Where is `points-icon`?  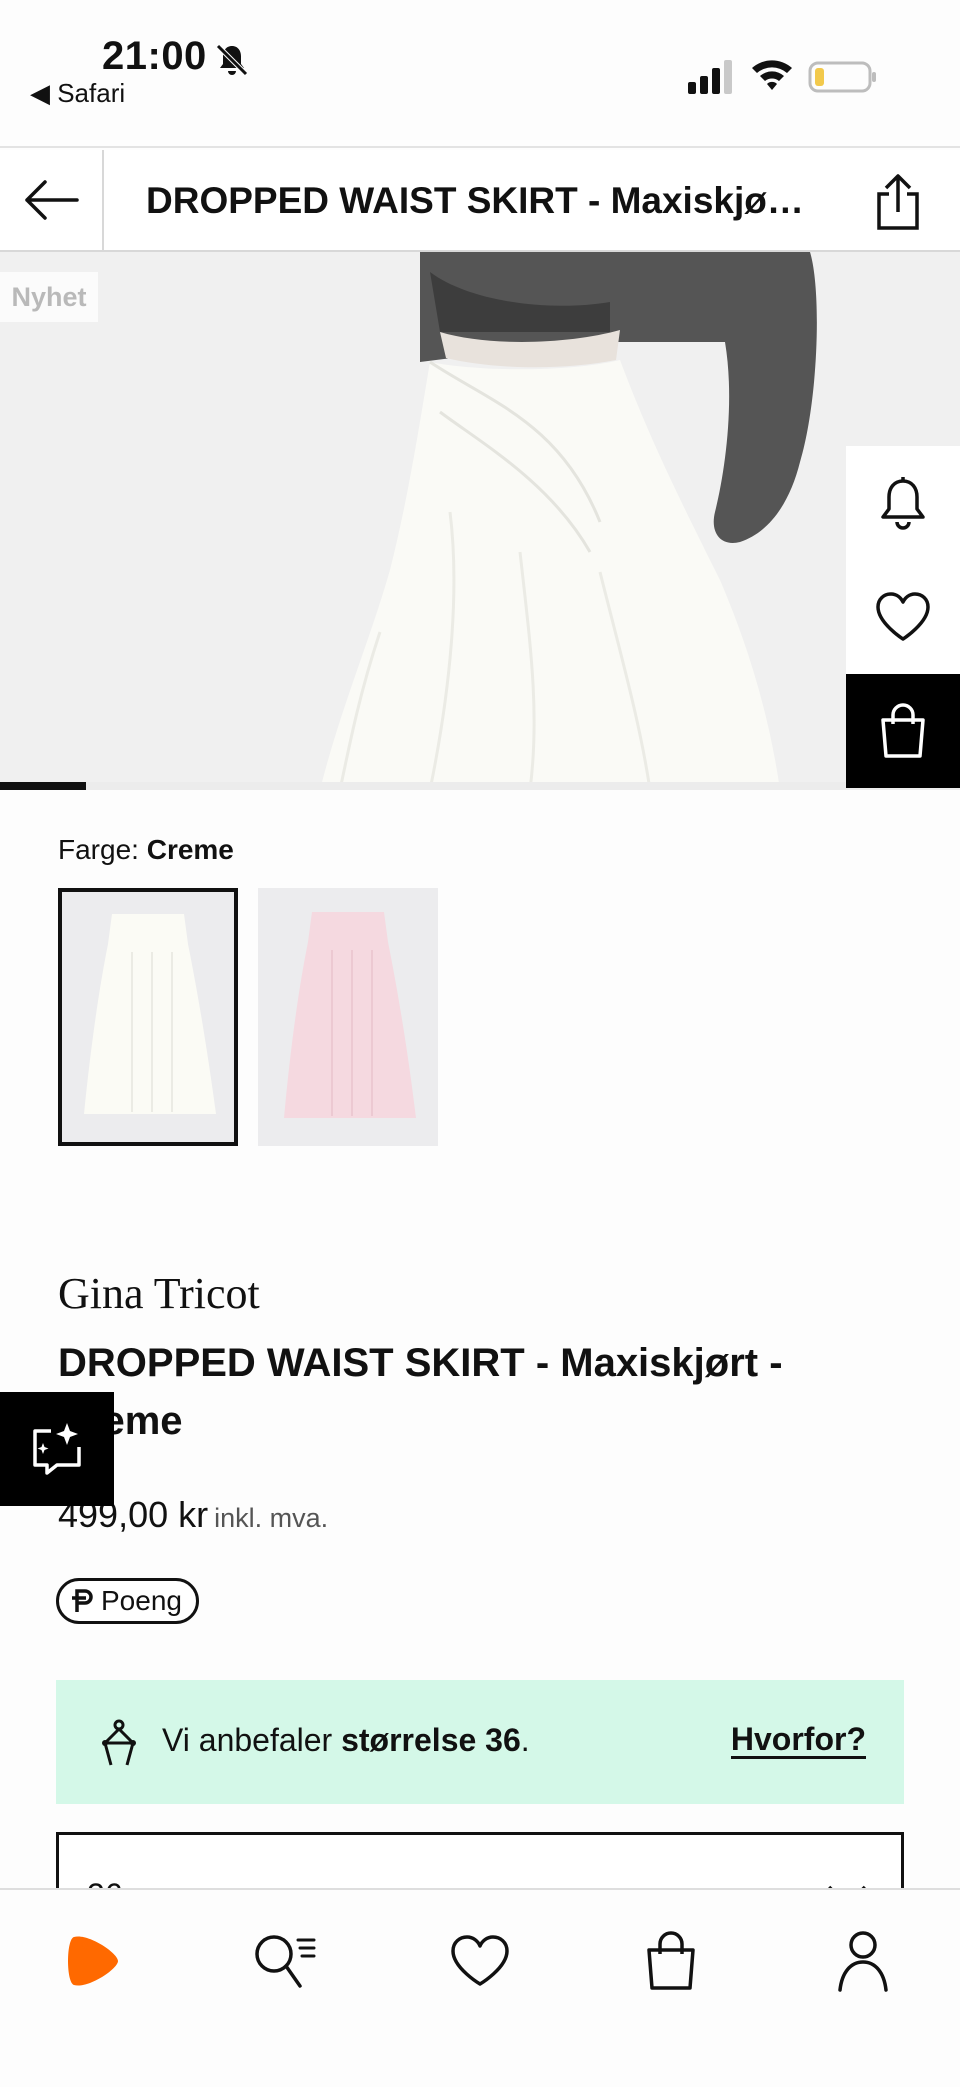
points-icon is located at coordinates (82, 1600).